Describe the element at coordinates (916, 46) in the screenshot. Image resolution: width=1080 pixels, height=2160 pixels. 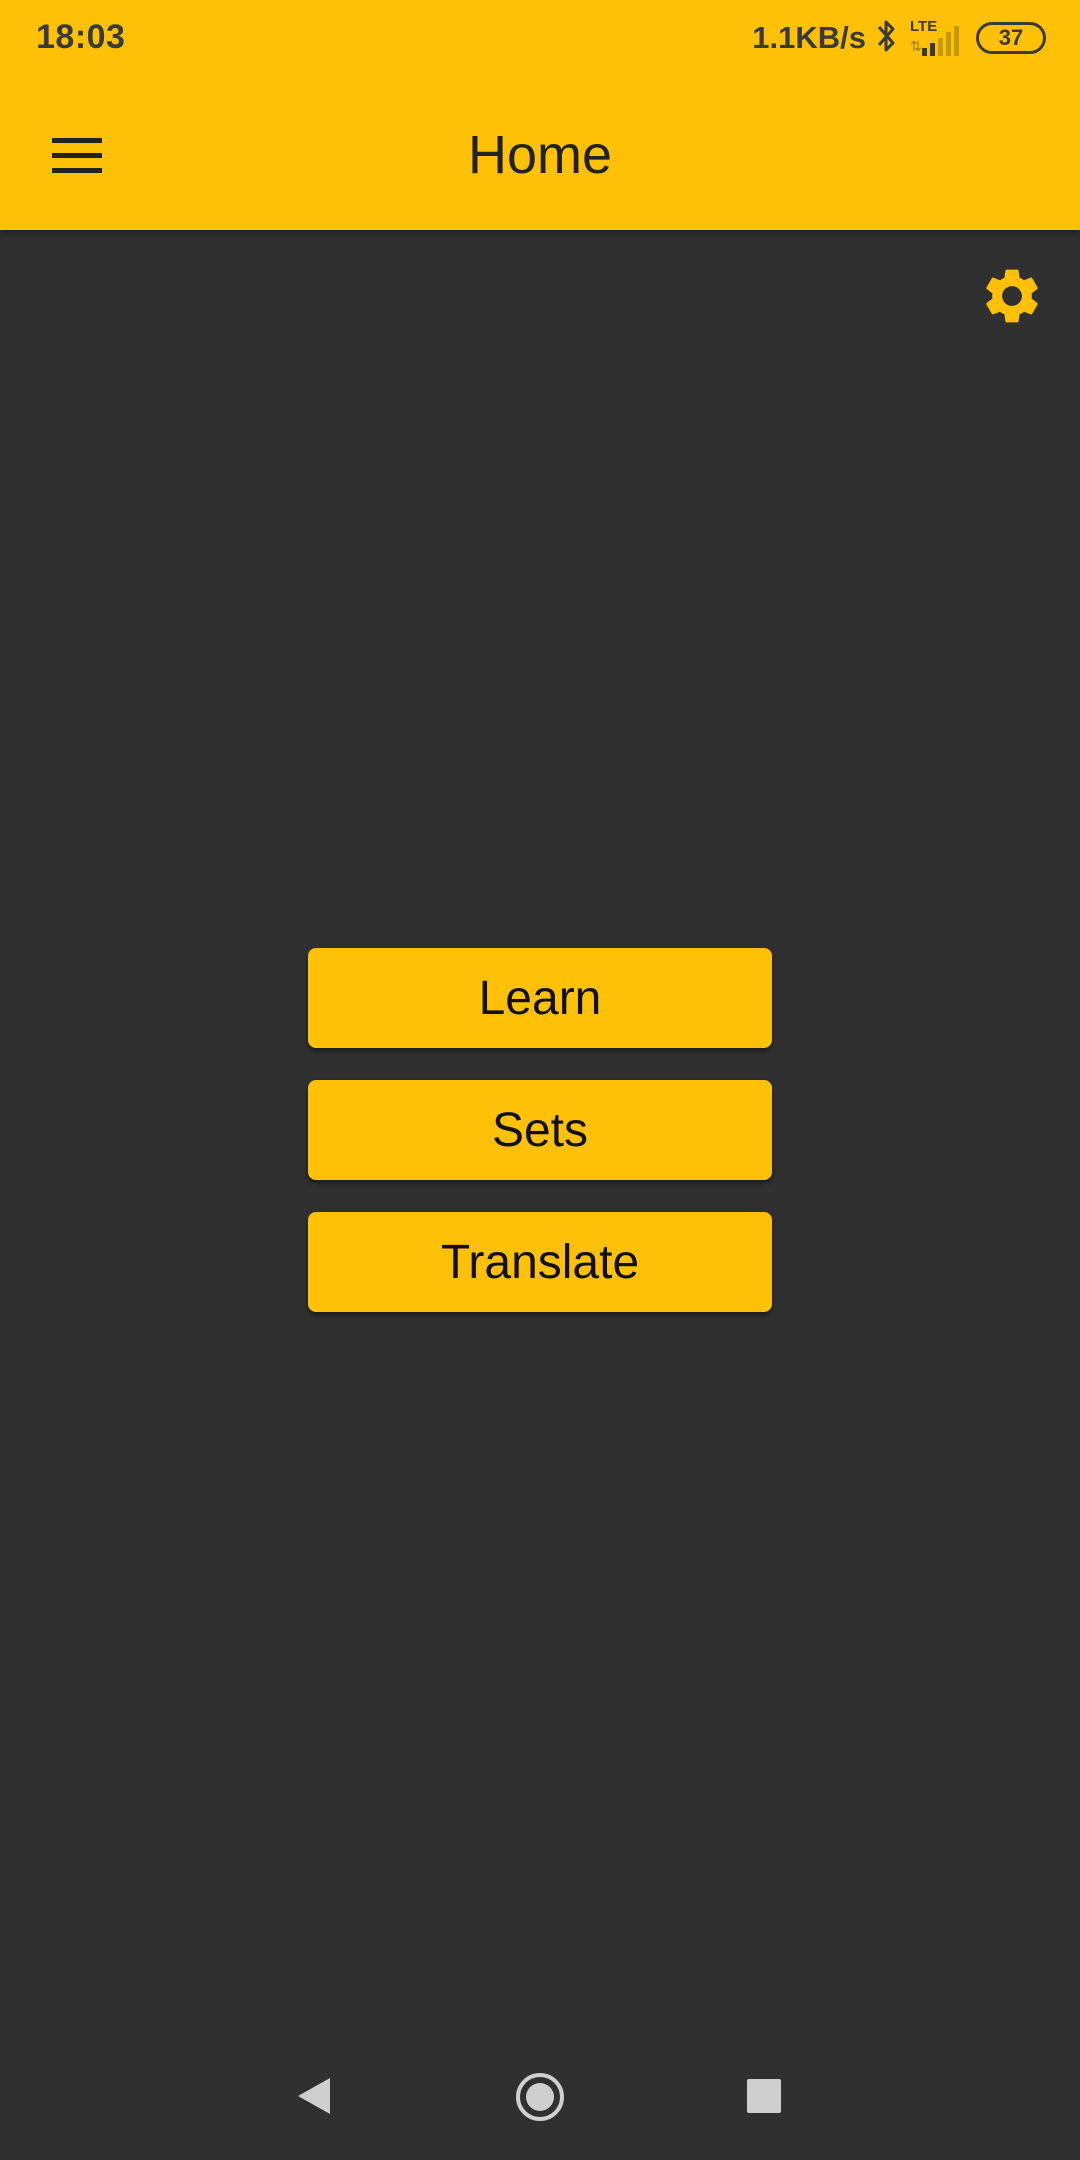
I see `data-activity-icon: ⇅` at that location.